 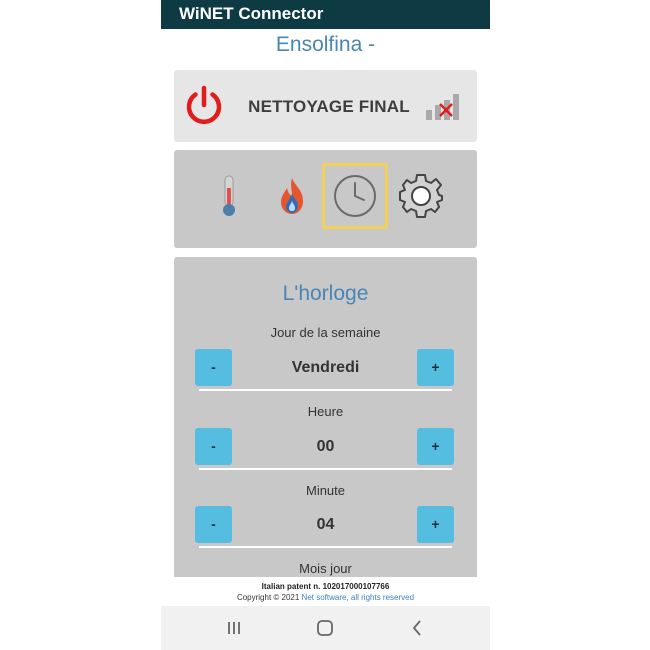 I want to click on app-bar: WiNET Connector, so click(x=325, y=14).